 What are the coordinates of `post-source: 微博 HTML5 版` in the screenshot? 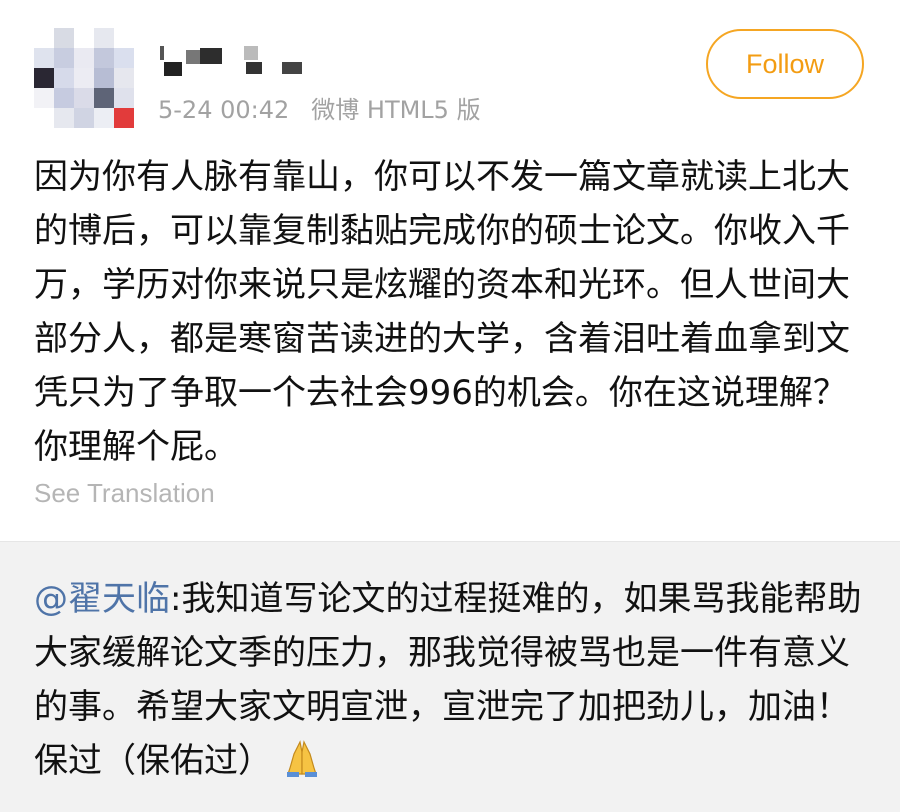 It's located at (396, 110).